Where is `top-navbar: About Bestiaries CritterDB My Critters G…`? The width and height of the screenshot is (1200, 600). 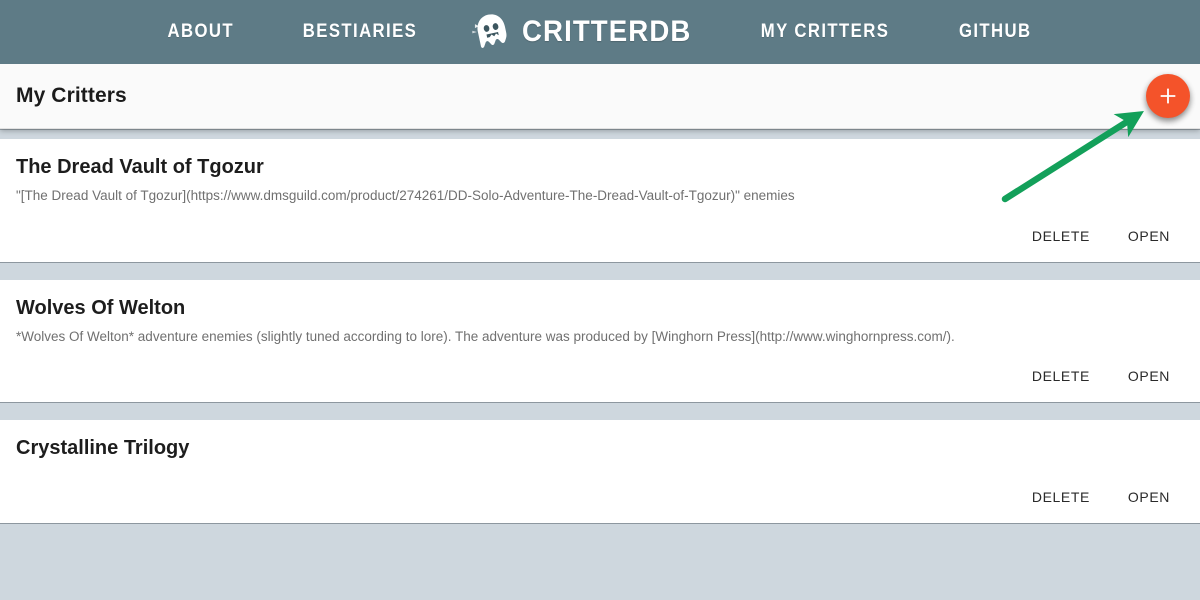 top-navbar: About Bestiaries CritterDB My Critters G… is located at coordinates (600, 32).